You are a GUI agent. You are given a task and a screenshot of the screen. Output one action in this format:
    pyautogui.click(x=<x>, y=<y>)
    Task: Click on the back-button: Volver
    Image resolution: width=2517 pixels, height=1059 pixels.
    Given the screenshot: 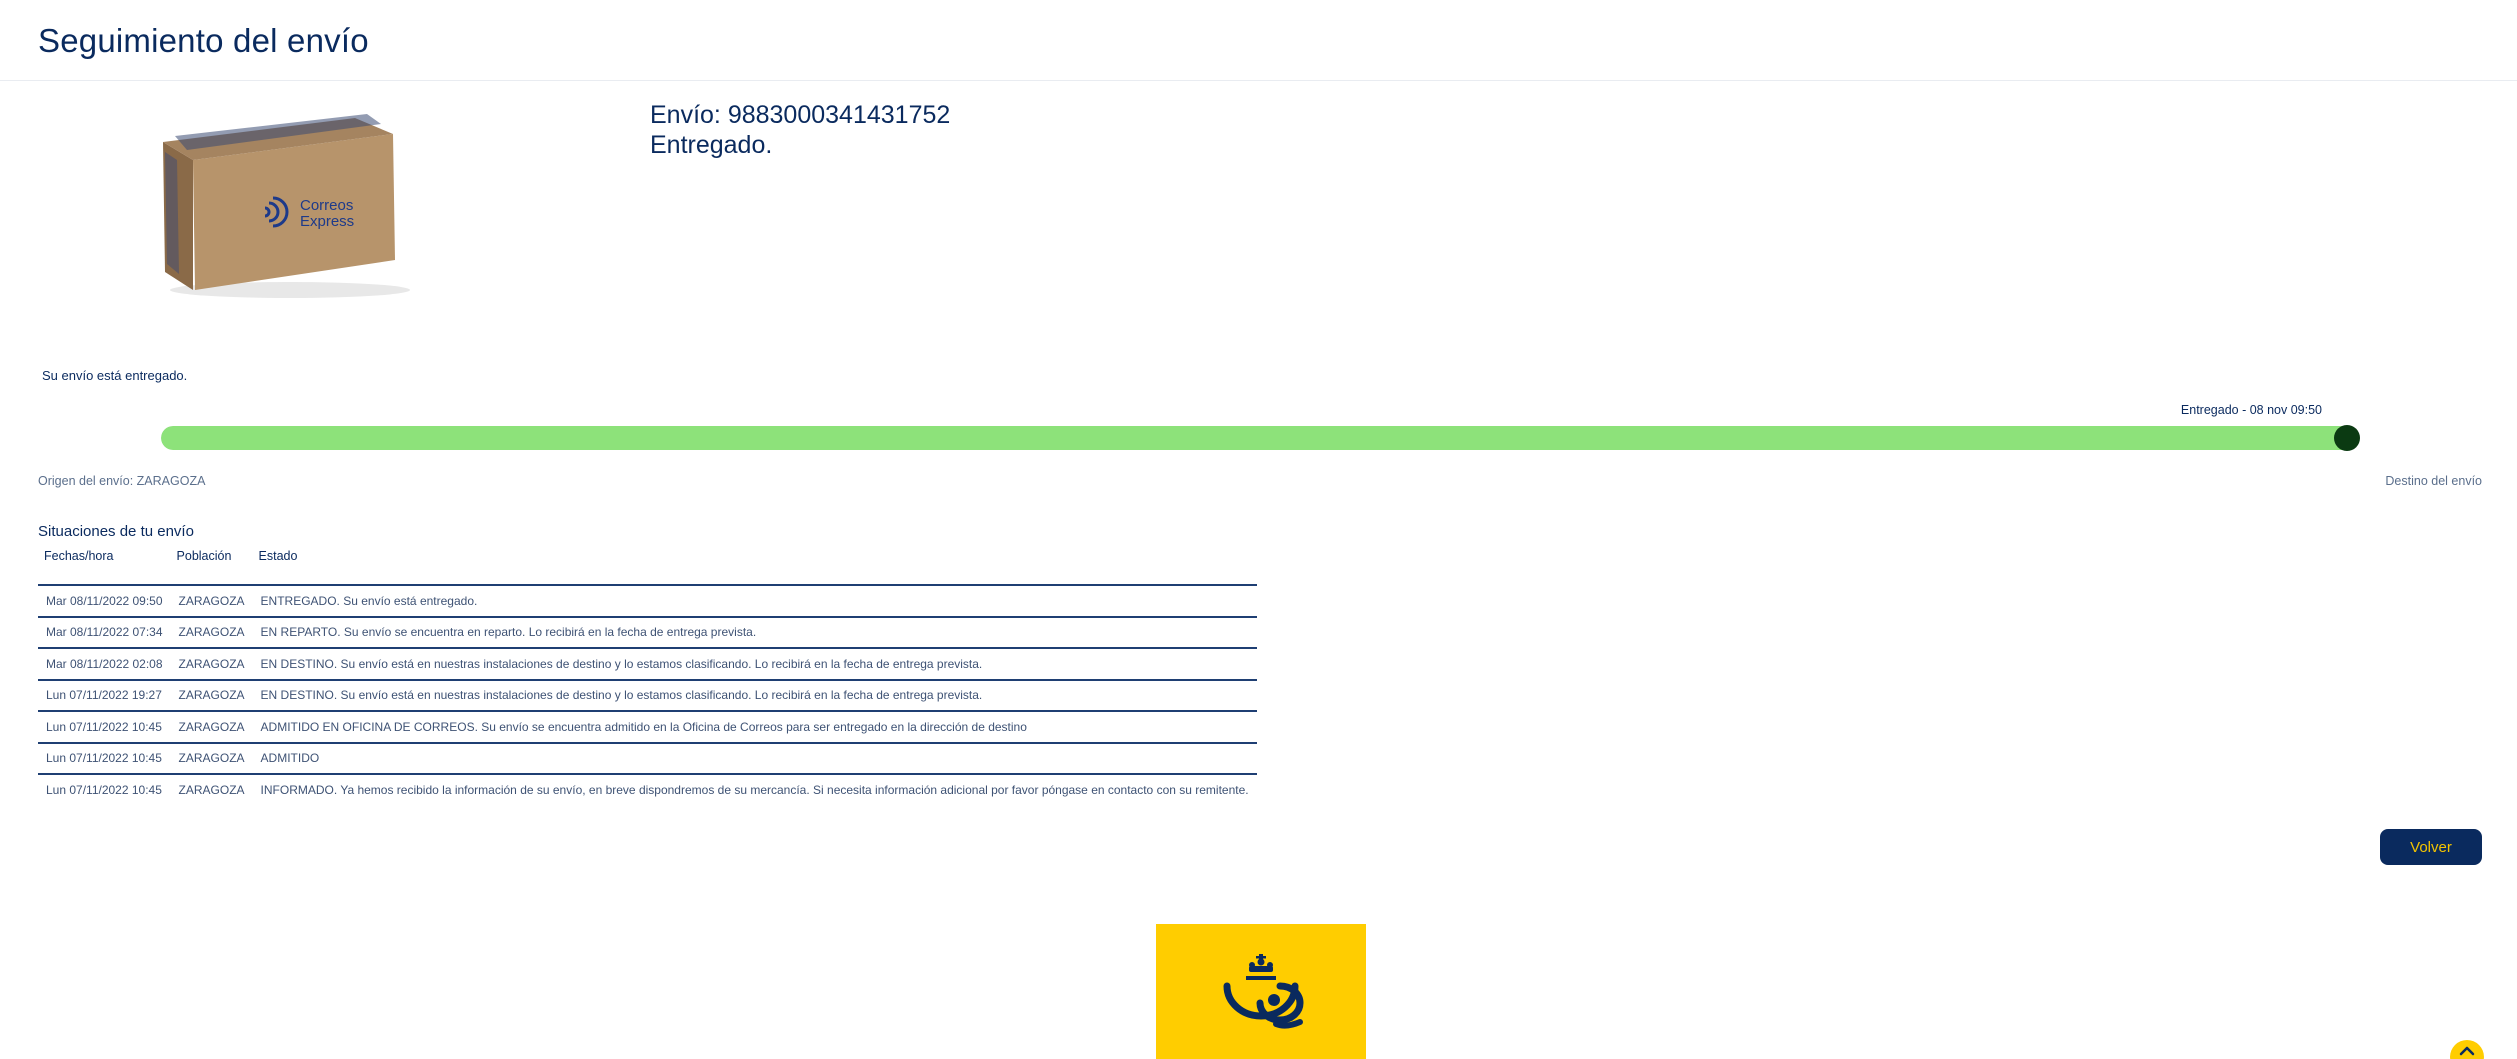 What is the action you would take?
    pyautogui.click(x=2431, y=847)
    